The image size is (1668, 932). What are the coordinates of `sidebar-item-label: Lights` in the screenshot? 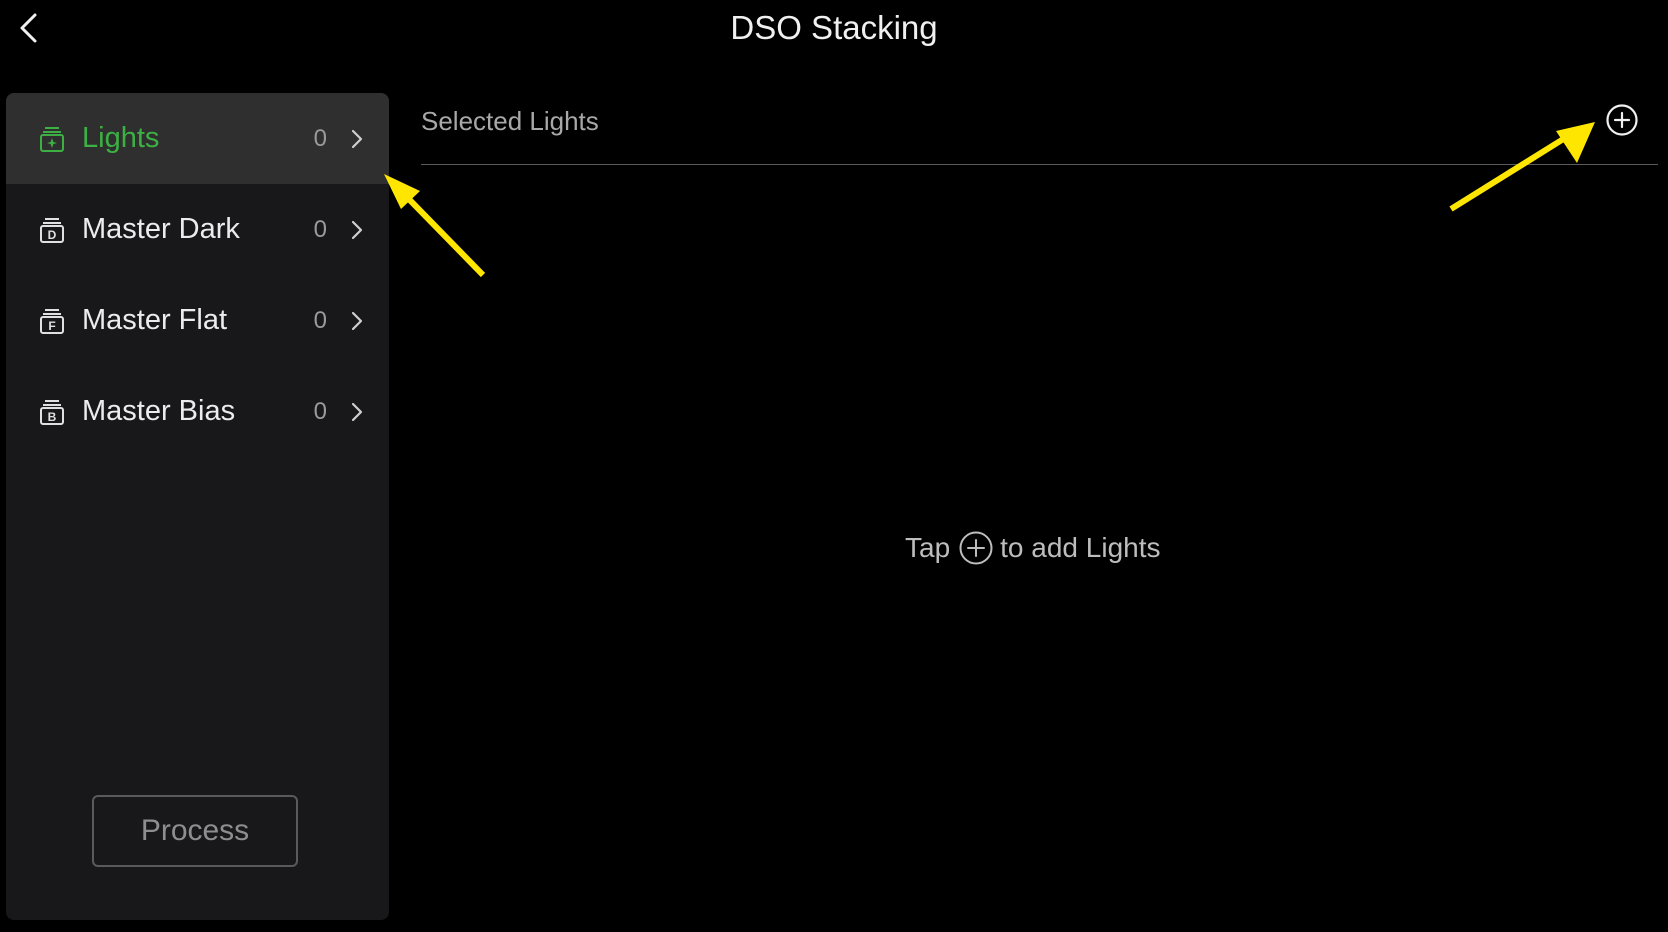 It's located at (121, 138).